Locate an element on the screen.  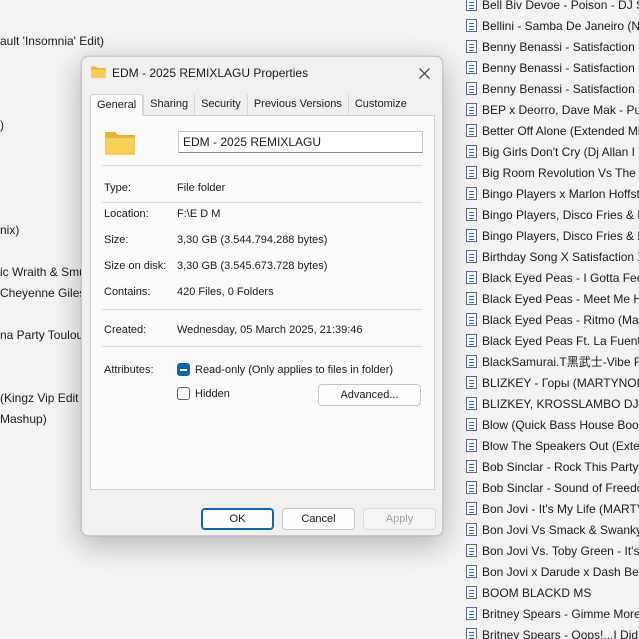
file-list-item: BLIZKEY, KROSSLAMBO DJ - Г is located at coordinates (552, 403).